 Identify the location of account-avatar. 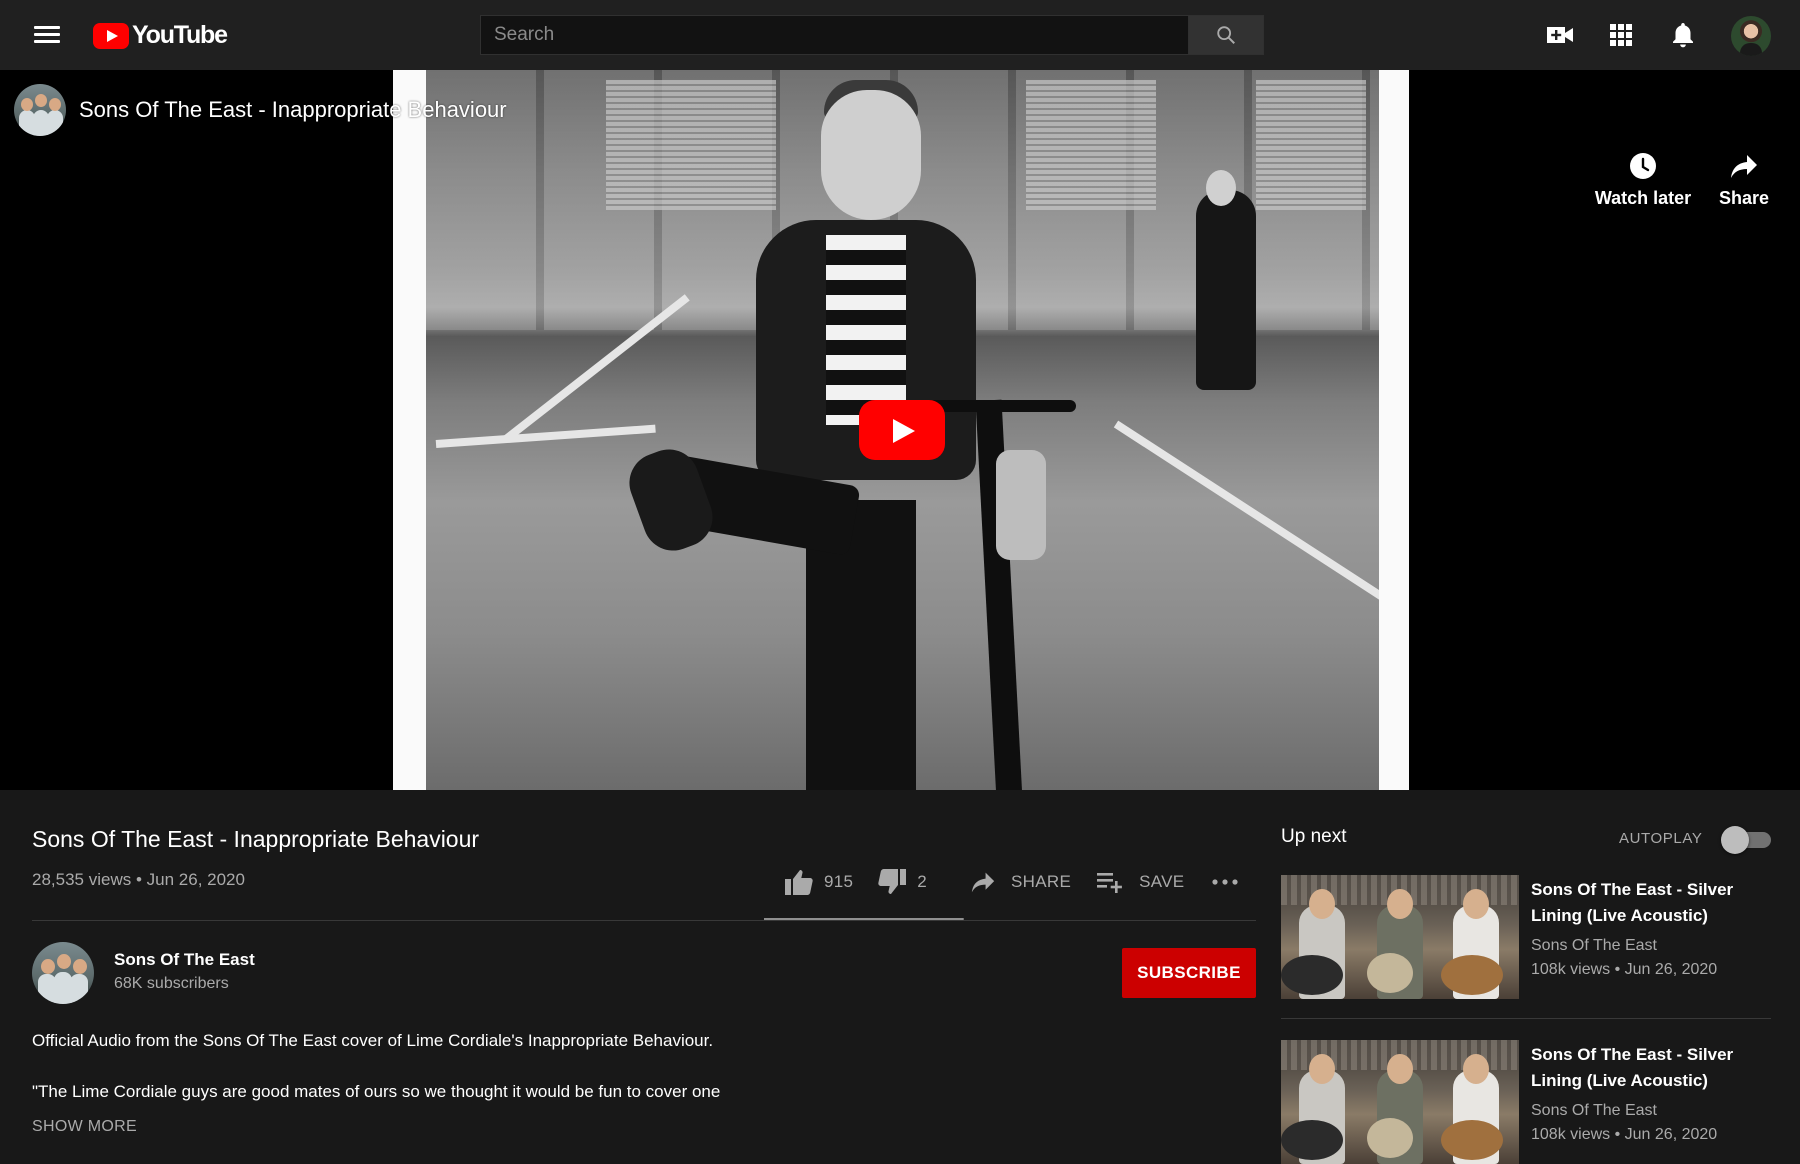
(1751, 36).